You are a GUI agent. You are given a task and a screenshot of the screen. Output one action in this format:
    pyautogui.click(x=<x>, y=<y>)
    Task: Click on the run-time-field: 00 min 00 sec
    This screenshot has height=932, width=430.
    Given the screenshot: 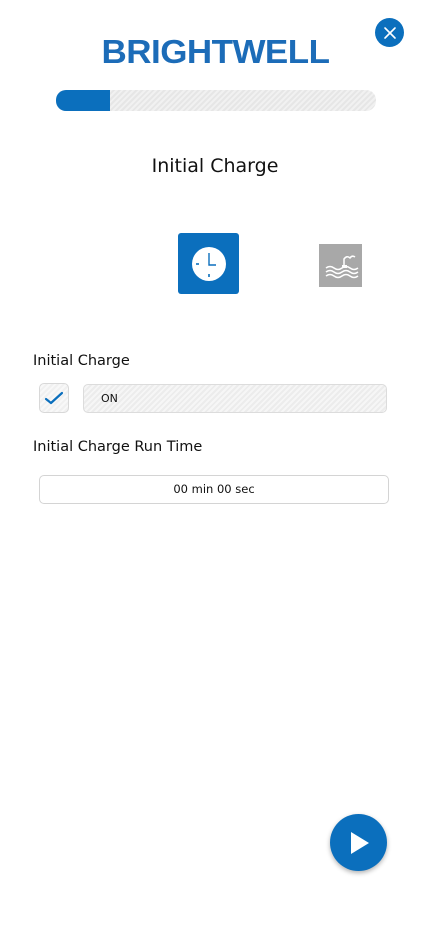 What is the action you would take?
    pyautogui.click(x=214, y=489)
    